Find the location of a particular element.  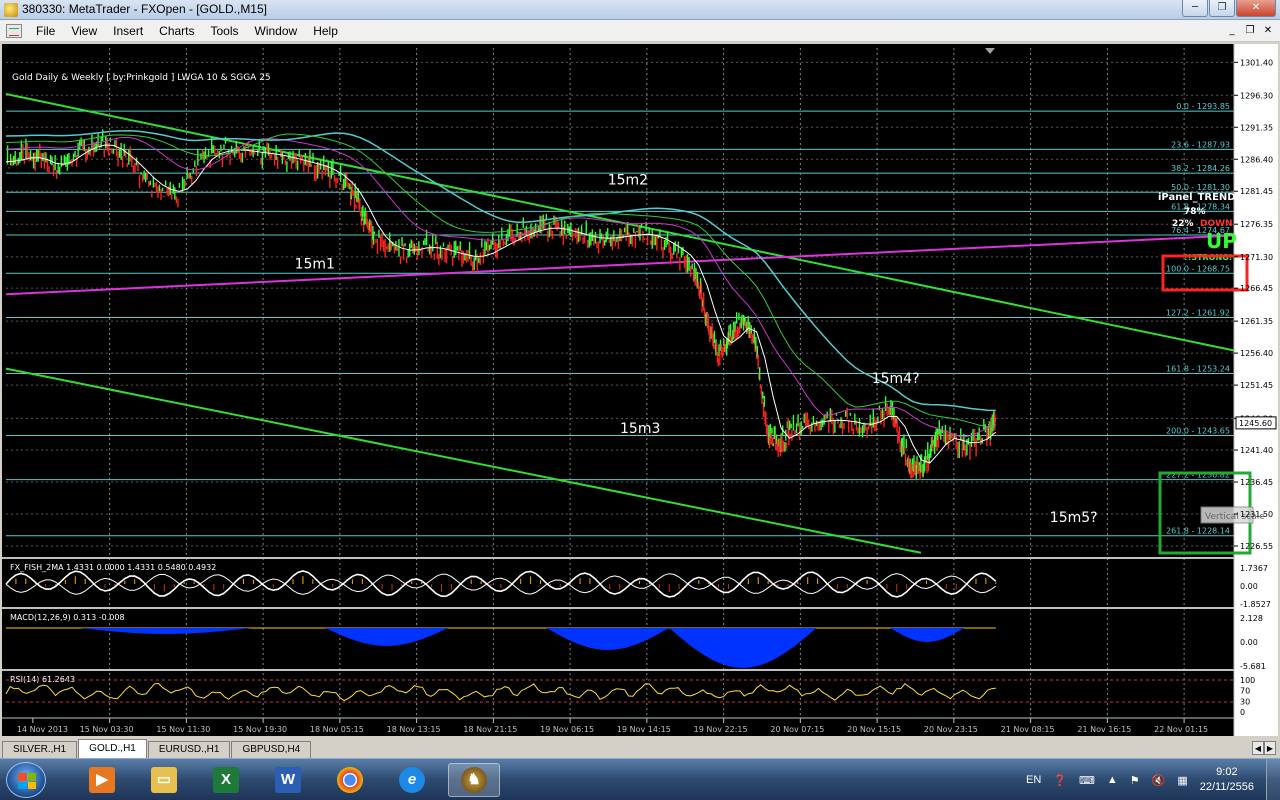

menu-file: File is located at coordinates (45, 31).